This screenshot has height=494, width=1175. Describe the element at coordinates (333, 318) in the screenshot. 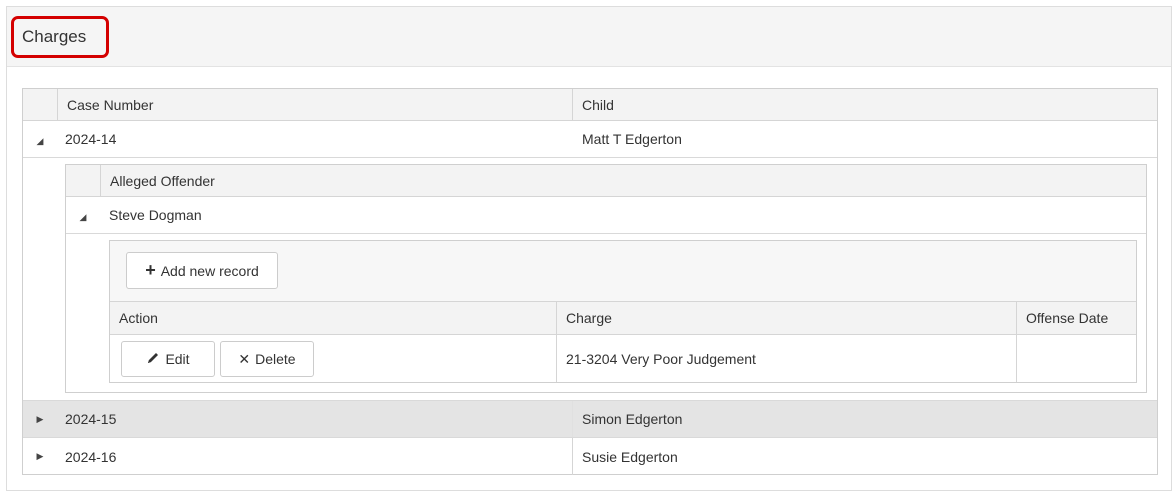

I see `column-header-action: Action` at that location.